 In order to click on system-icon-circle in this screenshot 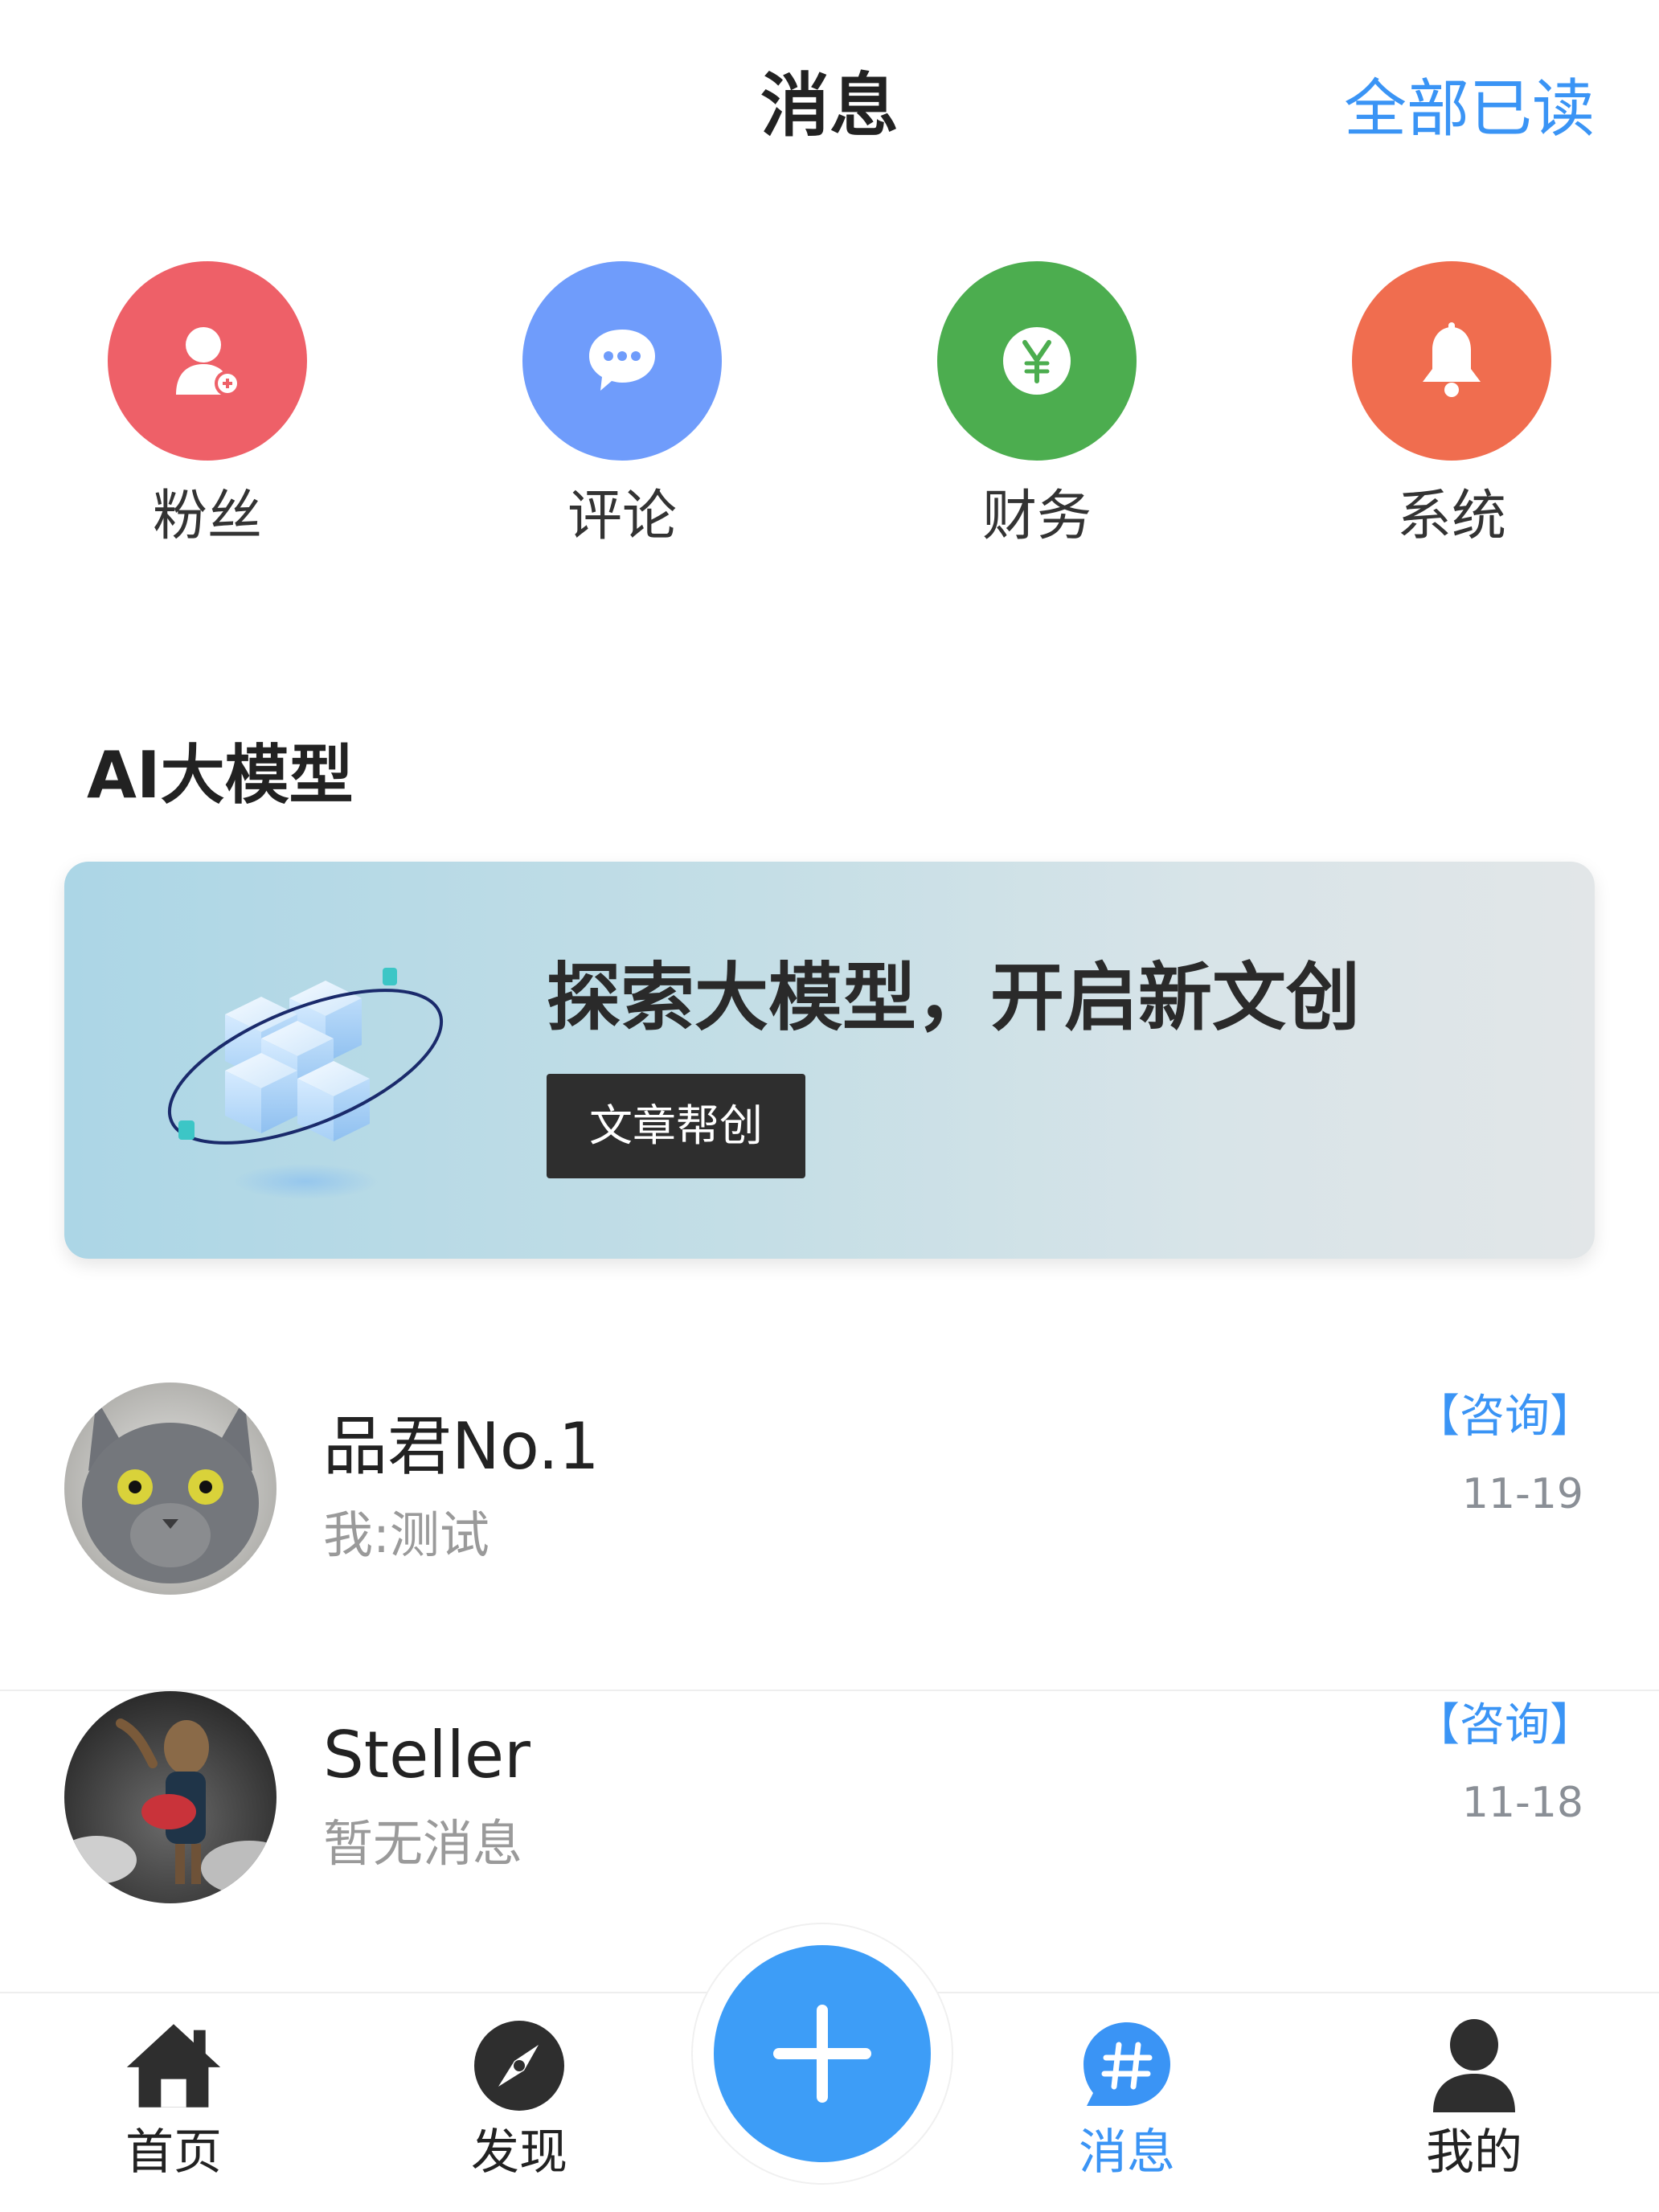, I will do `click(1451, 361)`.